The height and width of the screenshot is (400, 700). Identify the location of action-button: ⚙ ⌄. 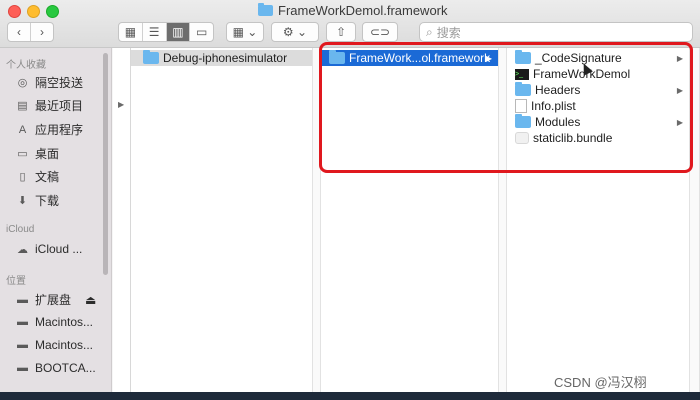
(295, 32).